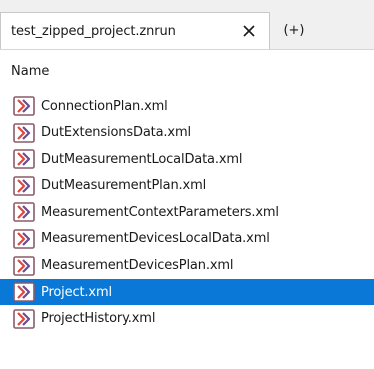 The height and width of the screenshot is (369, 374). I want to click on tab-label: test_zipped_project.znrun, so click(93, 31).